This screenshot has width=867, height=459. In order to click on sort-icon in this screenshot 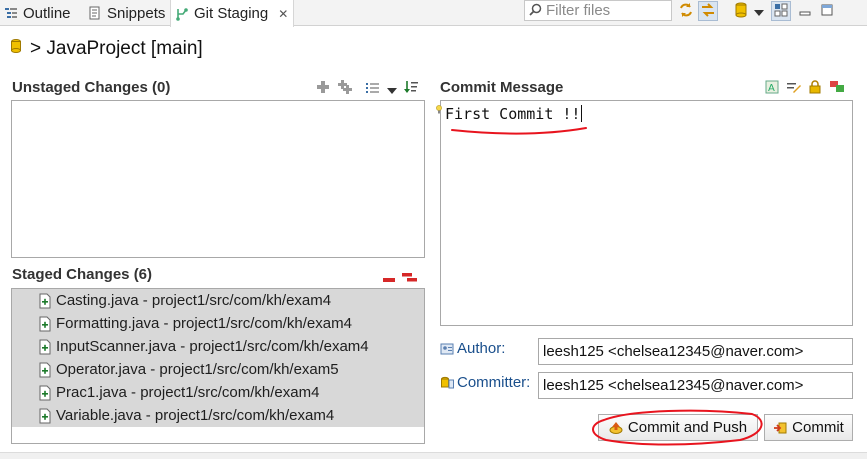, I will do `click(411, 88)`.